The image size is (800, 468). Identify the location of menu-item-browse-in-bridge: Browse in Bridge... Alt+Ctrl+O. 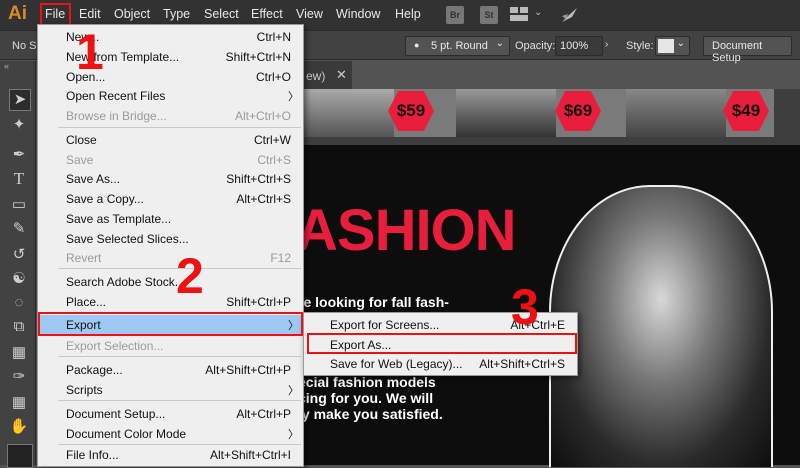
(178, 116).